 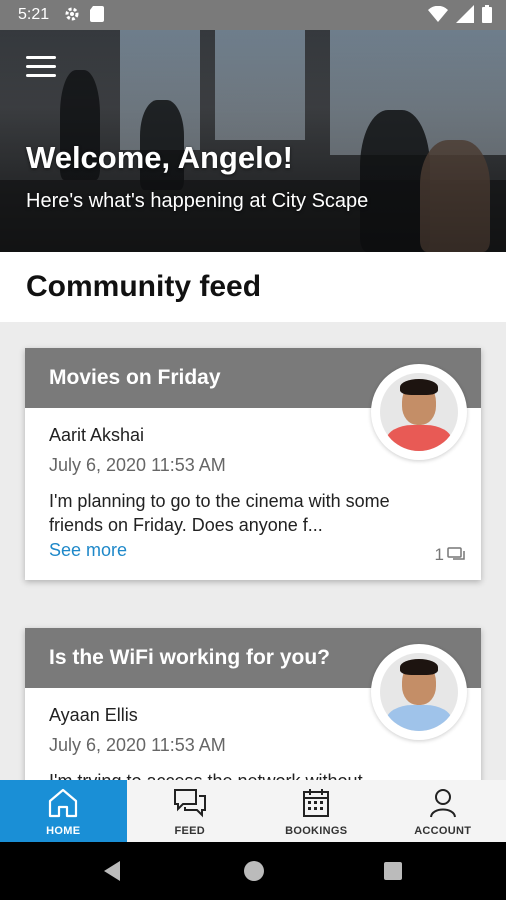 What do you see at coordinates (88, 550) in the screenshot?
I see `see-more-link: See more` at bounding box center [88, 550].